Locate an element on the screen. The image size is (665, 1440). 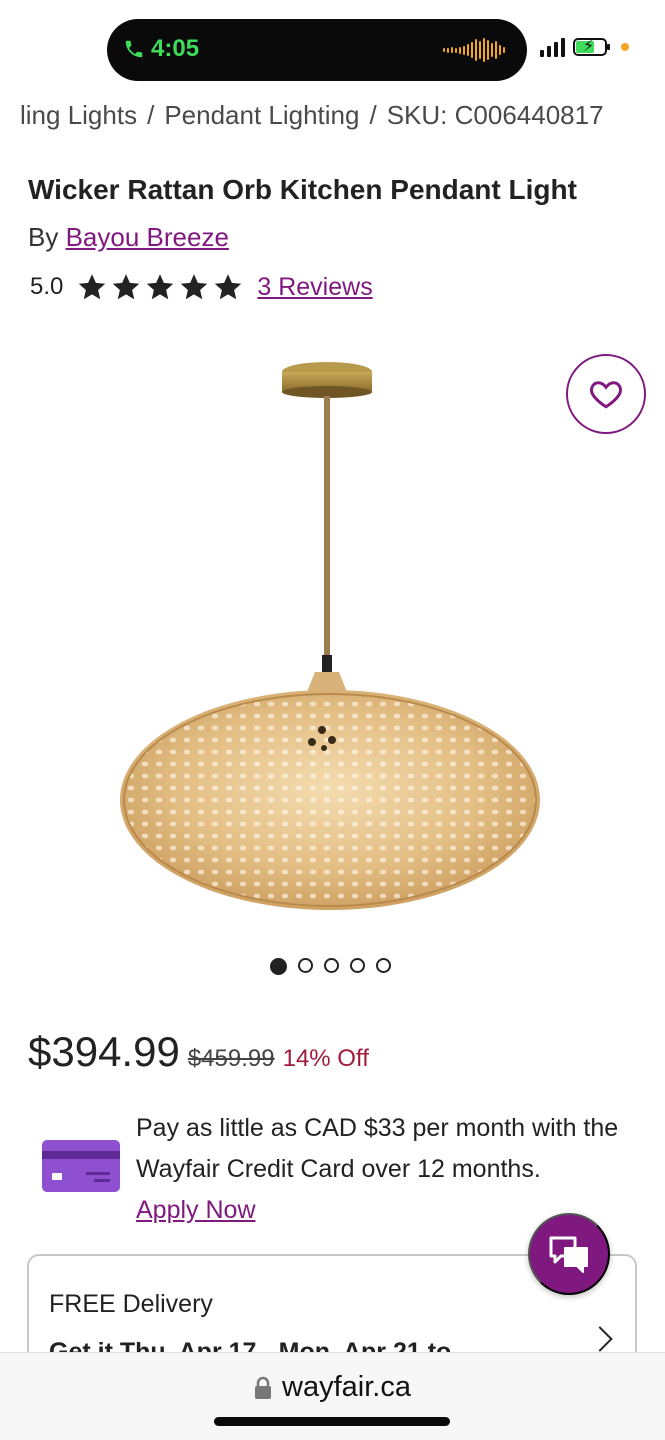
status-time: 4:05 is located at coordinates (175, 48).